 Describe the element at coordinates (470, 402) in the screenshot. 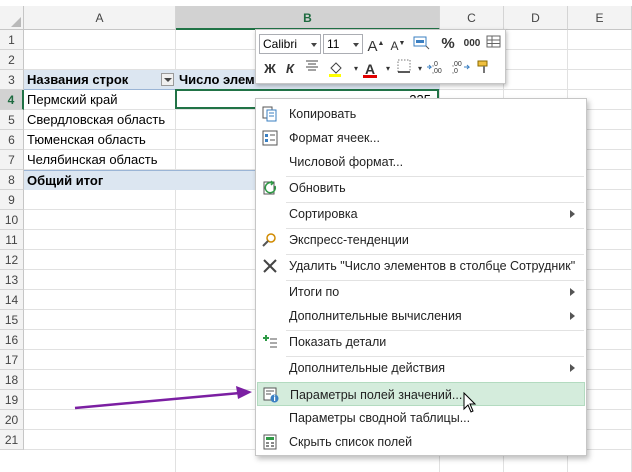

I see `mouse-cursor-icon` at that location.